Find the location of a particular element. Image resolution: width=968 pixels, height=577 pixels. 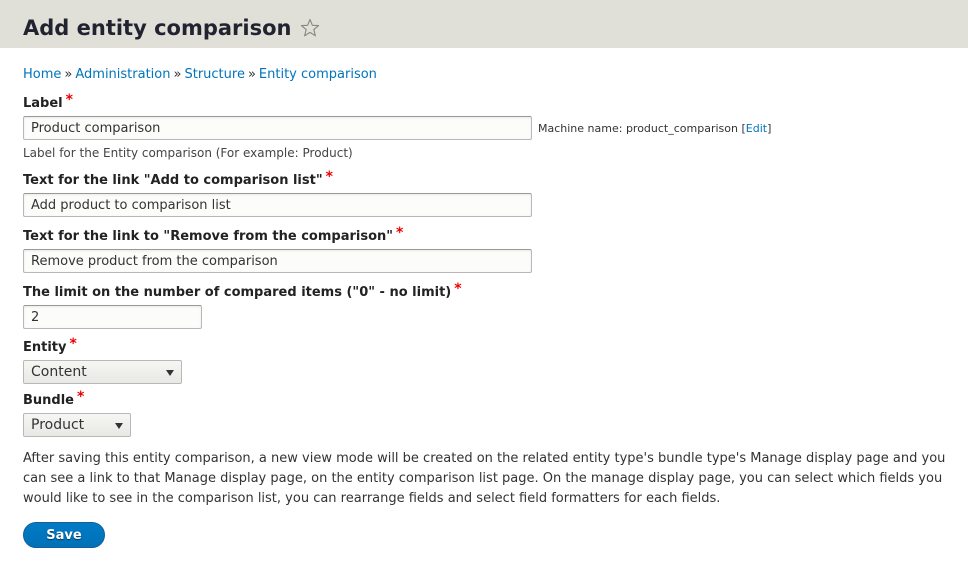

bundle-form-item: Bundle * Product is located at coordinates (484, 413).